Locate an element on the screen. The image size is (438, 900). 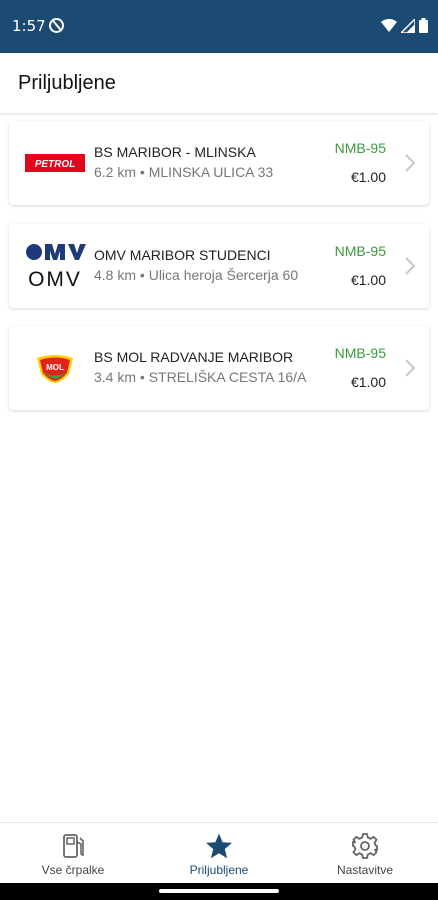
nav-label: Nastavitve is located at coordinates (365, 870).